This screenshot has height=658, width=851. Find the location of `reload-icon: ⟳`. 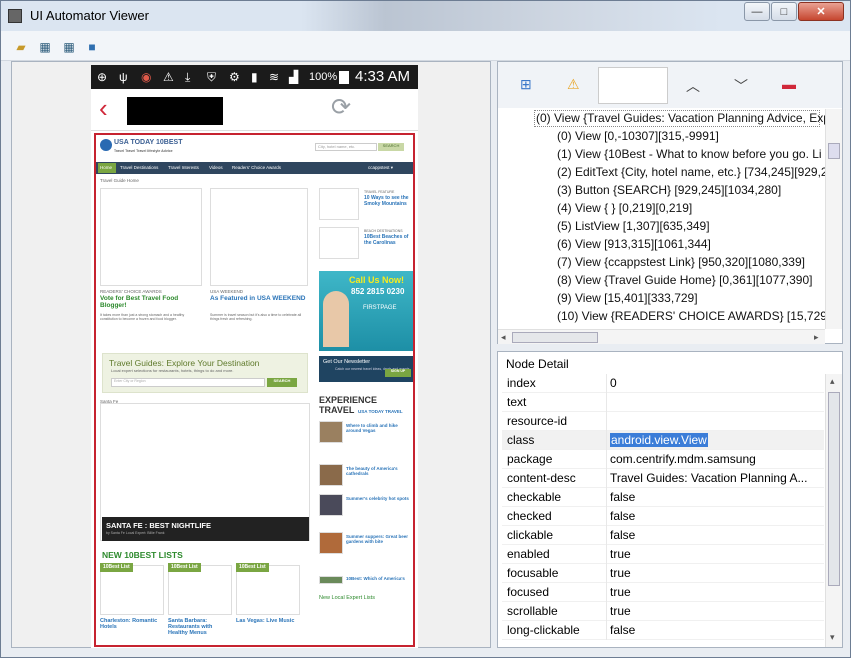

reload-icon: ⟳ is located at coordinates (341, 107).